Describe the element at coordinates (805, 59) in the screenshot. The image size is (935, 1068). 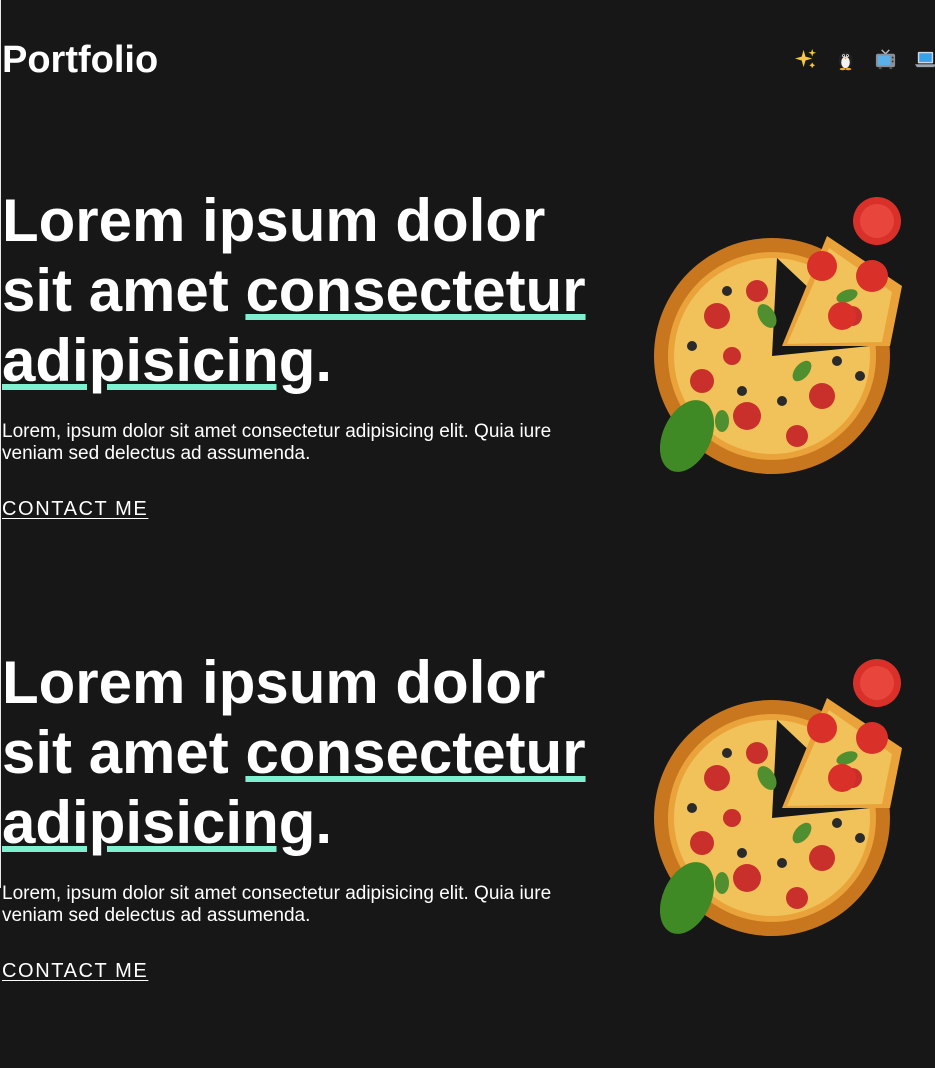
I see `sparkles-icon` at that location.